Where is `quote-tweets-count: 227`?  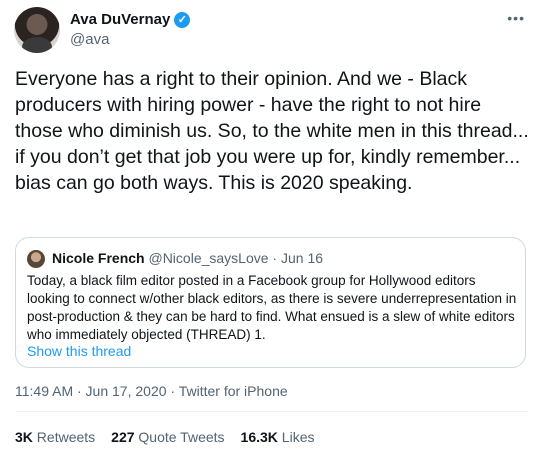
quote-tweets-count: 227 is located at coordinates (123, 437).